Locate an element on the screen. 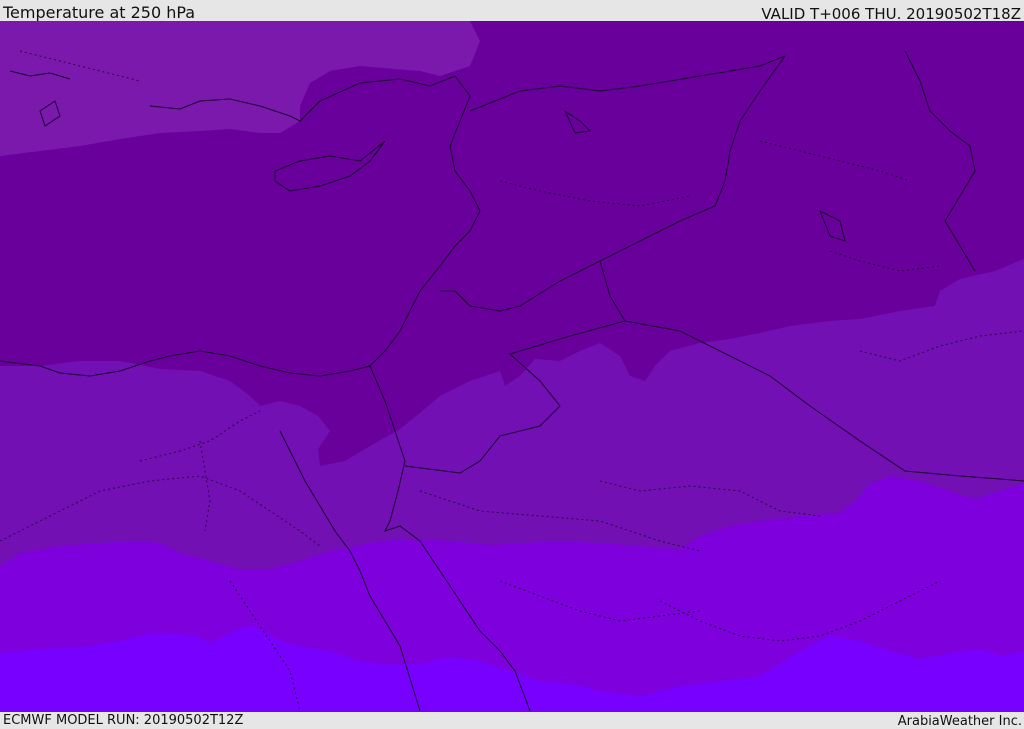  model-run-label: ECMWF MODEL RUN: 20190502T12Z is located at coordinates (123, 720).